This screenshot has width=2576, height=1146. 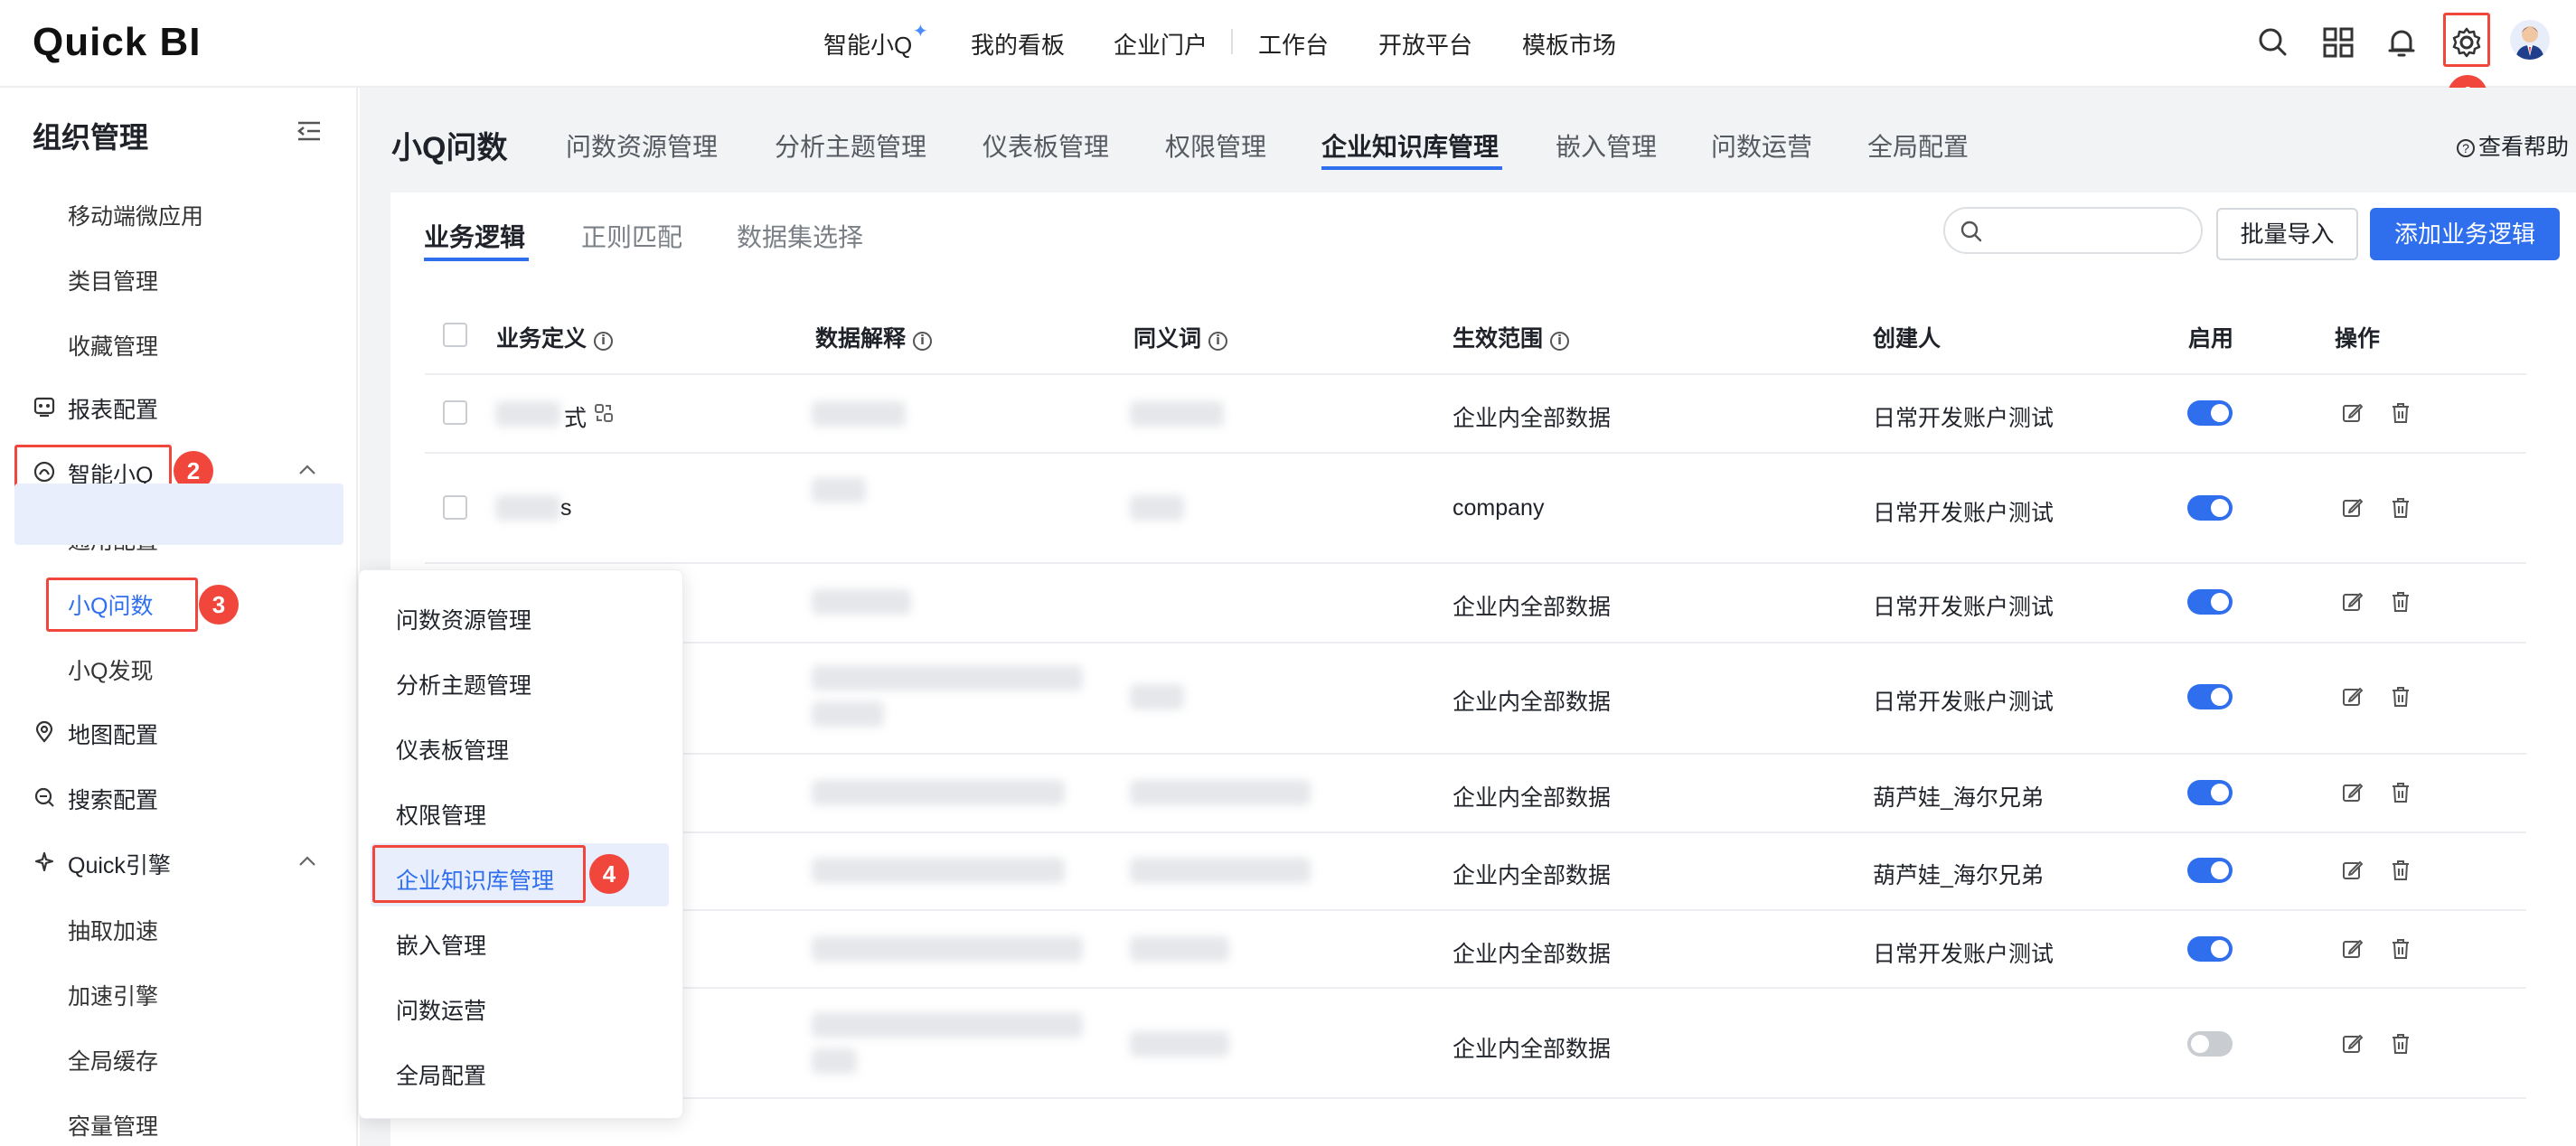 I want to click on topnav-template-market: 模板市场, so click(x=1569, y=44).